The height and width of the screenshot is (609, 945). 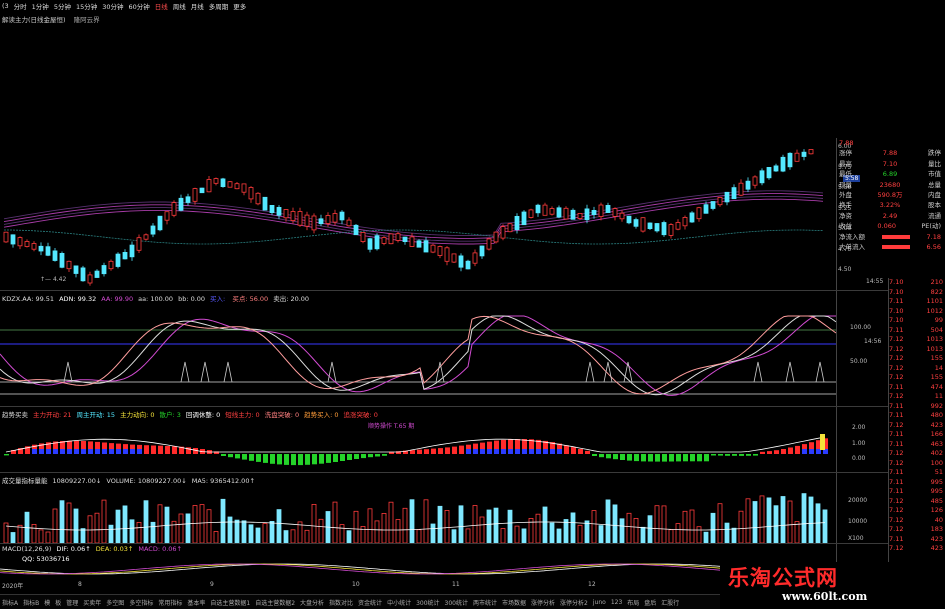 What do you see at coordinates (5, 6) in the screenshot?
I see `period-tab: (3` at bounding box center [5, 6].